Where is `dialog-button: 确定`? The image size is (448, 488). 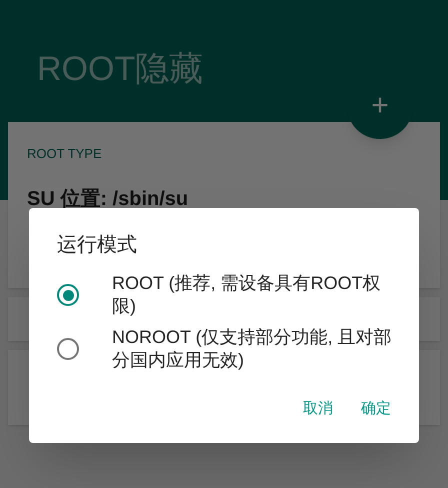 dialog-button: 确定 is located at coordinates (376, 409).